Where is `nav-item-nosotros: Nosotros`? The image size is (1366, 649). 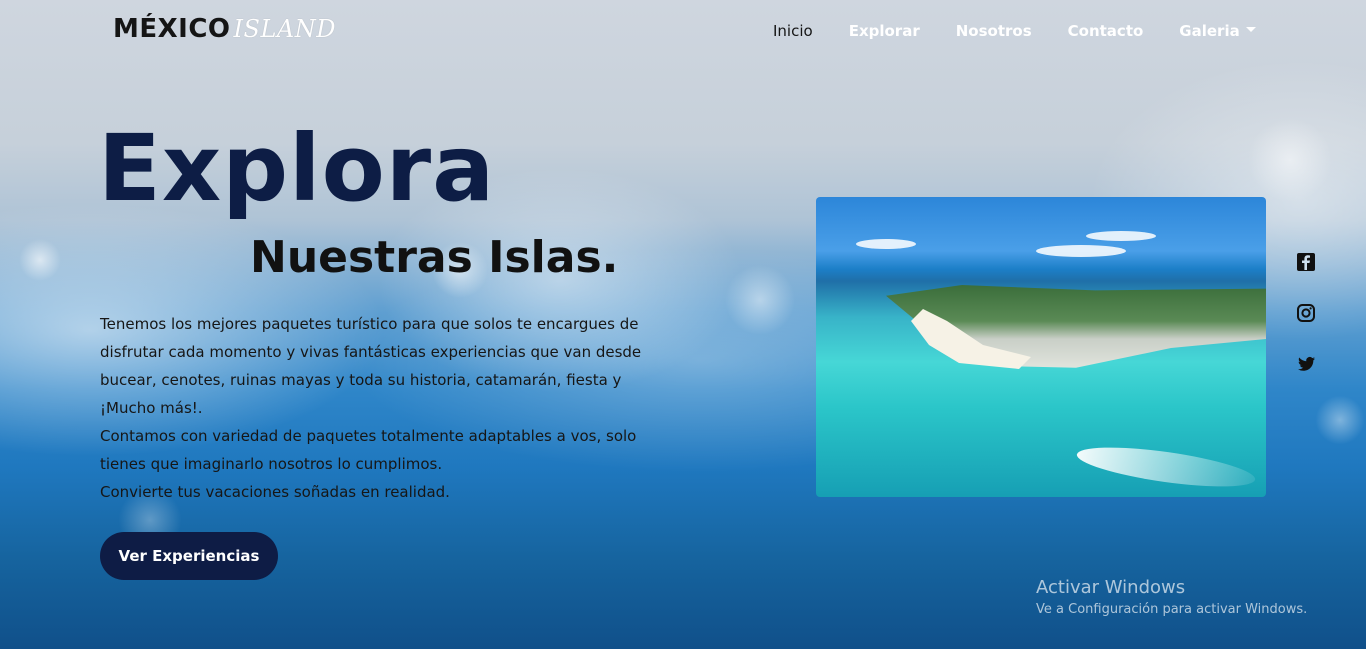
nav-item-nosotros: Nosotros is located at coordinates (994, 31).